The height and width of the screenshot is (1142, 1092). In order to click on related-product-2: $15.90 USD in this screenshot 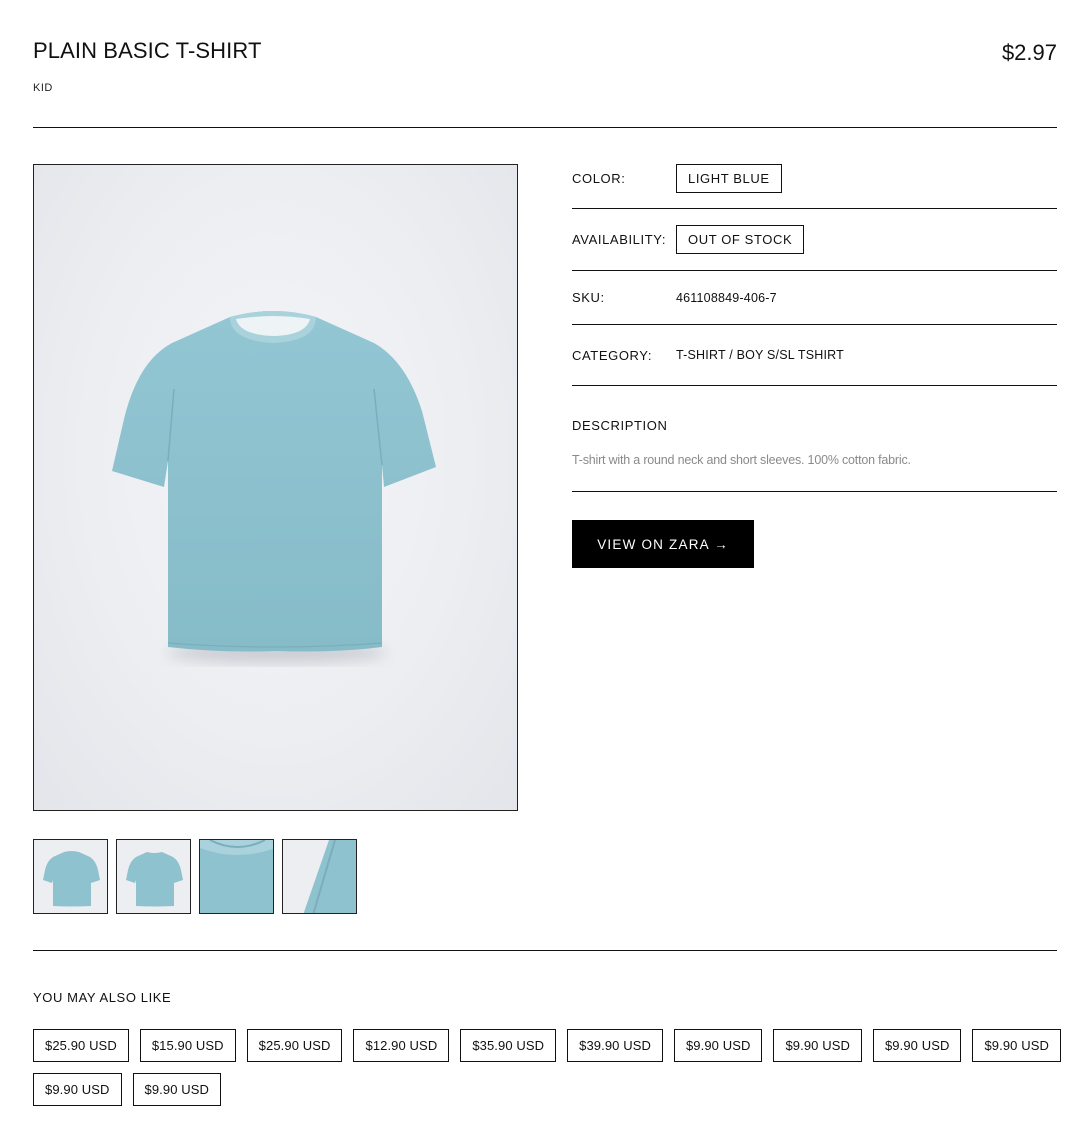, I will do `click(187, 1045)`.